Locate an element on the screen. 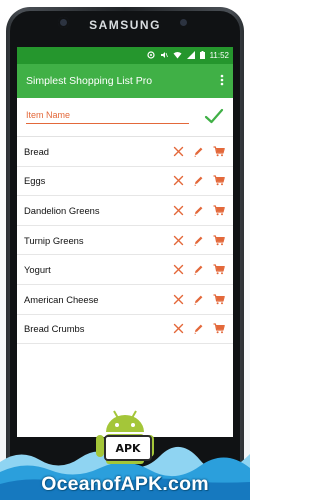  signal-icon is located at coordinates (190, 55).